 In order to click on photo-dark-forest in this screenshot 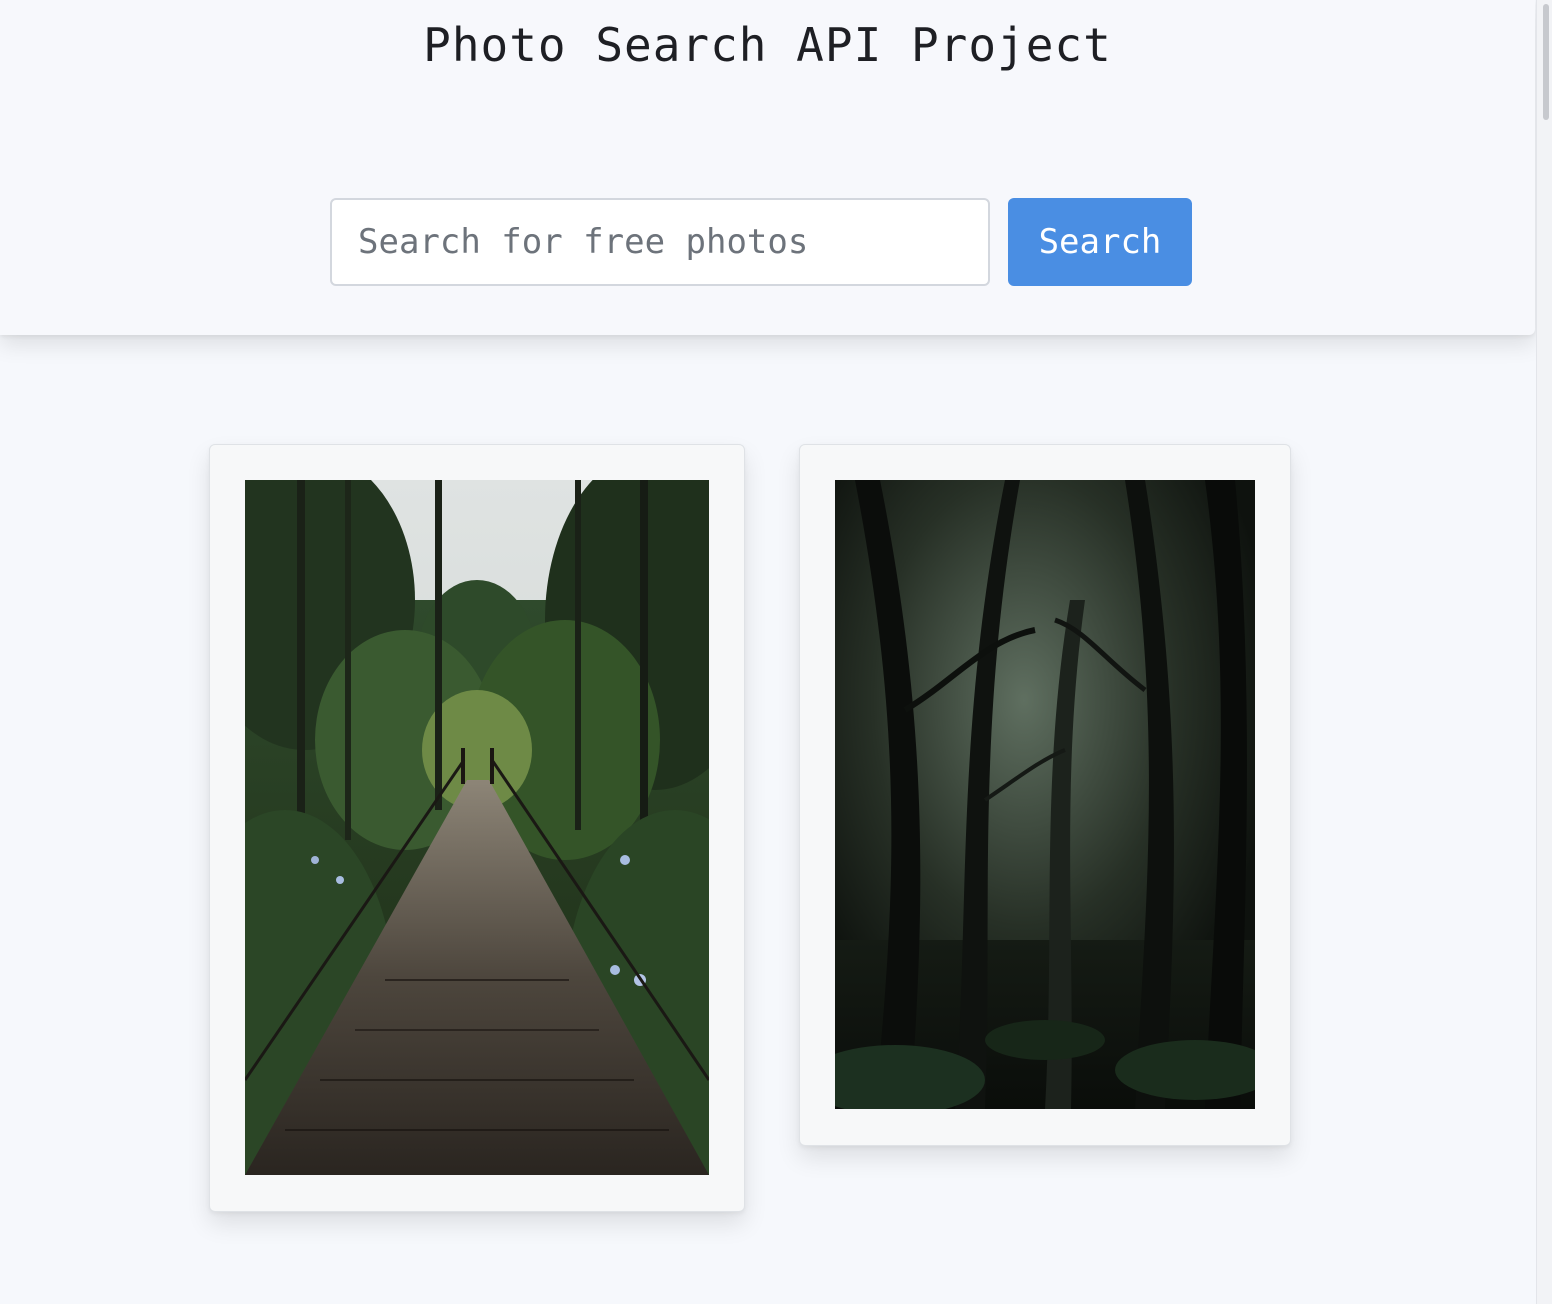, I will do `click(1045, 794)`.